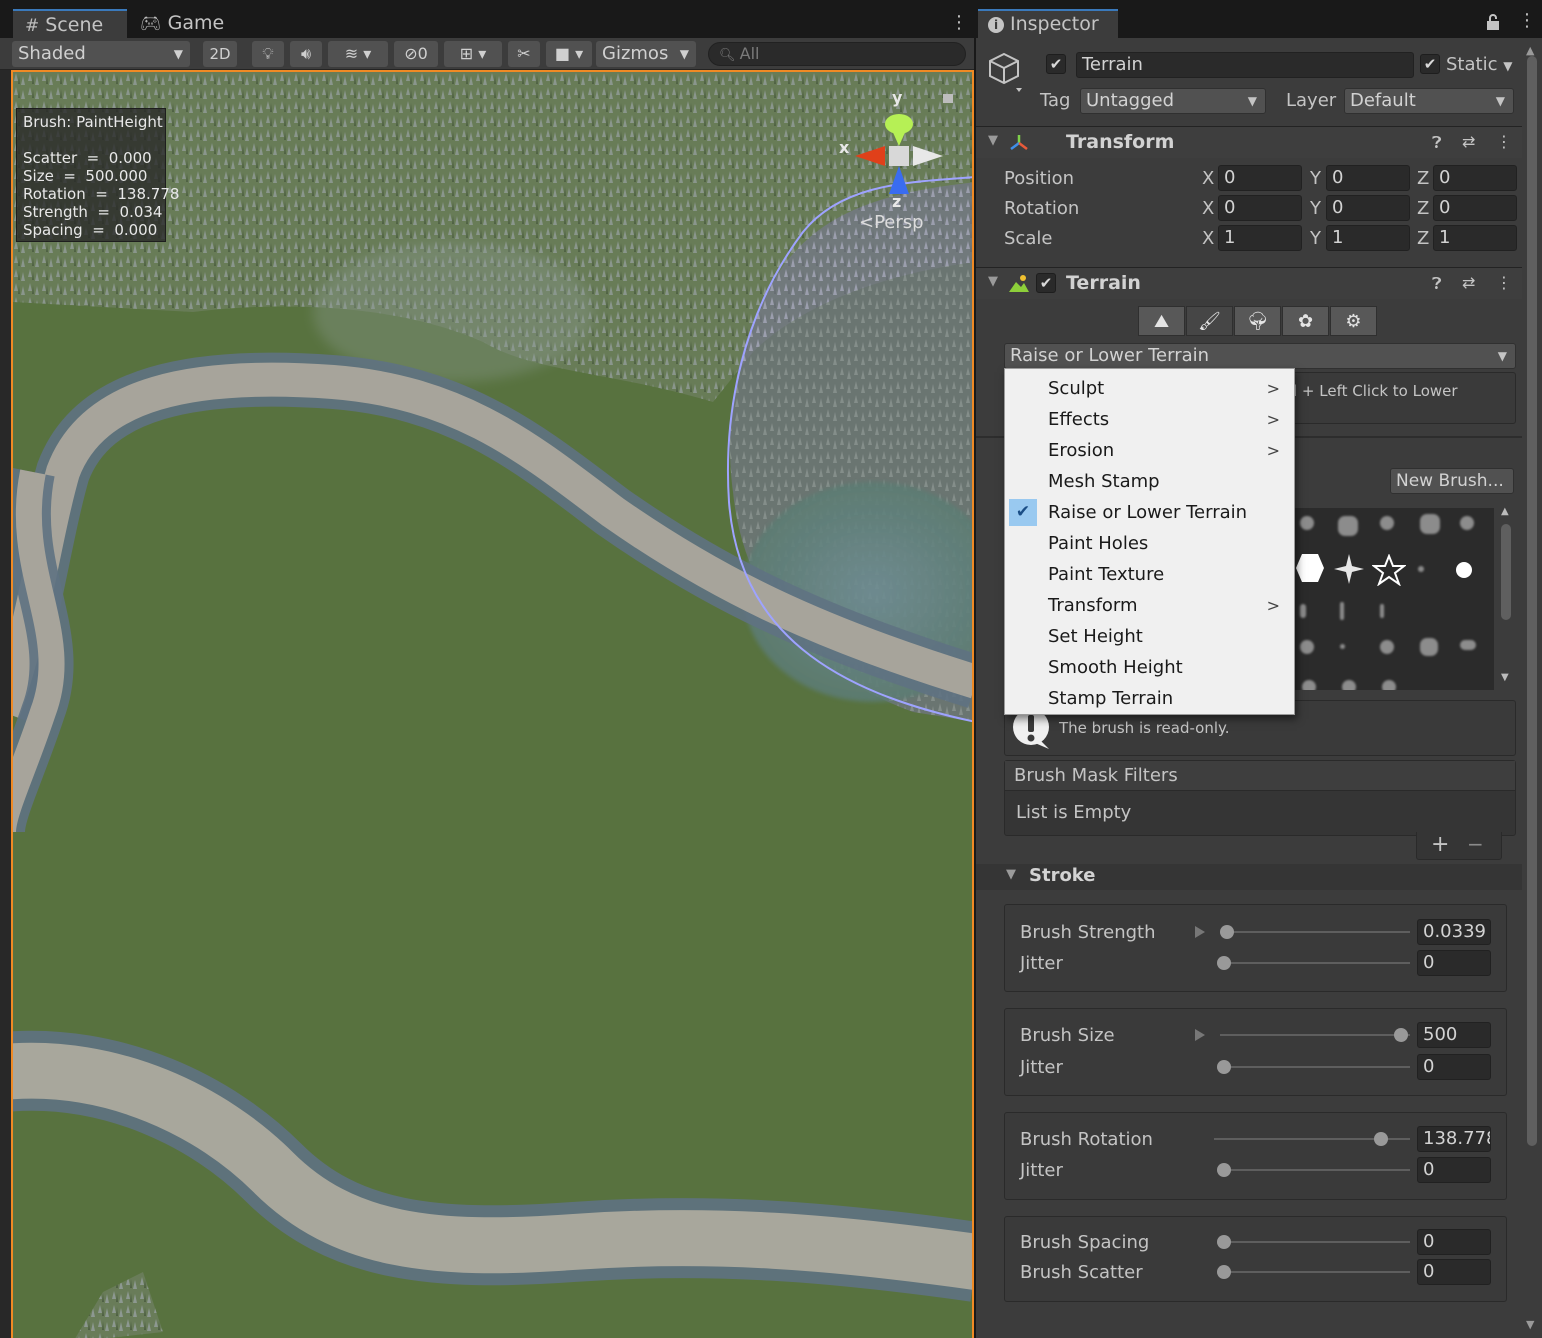 The height and width of the screenshot is (1338, 1542). I want to click on stroke-section-header: ▼ Stroke, so click(1249, 877).